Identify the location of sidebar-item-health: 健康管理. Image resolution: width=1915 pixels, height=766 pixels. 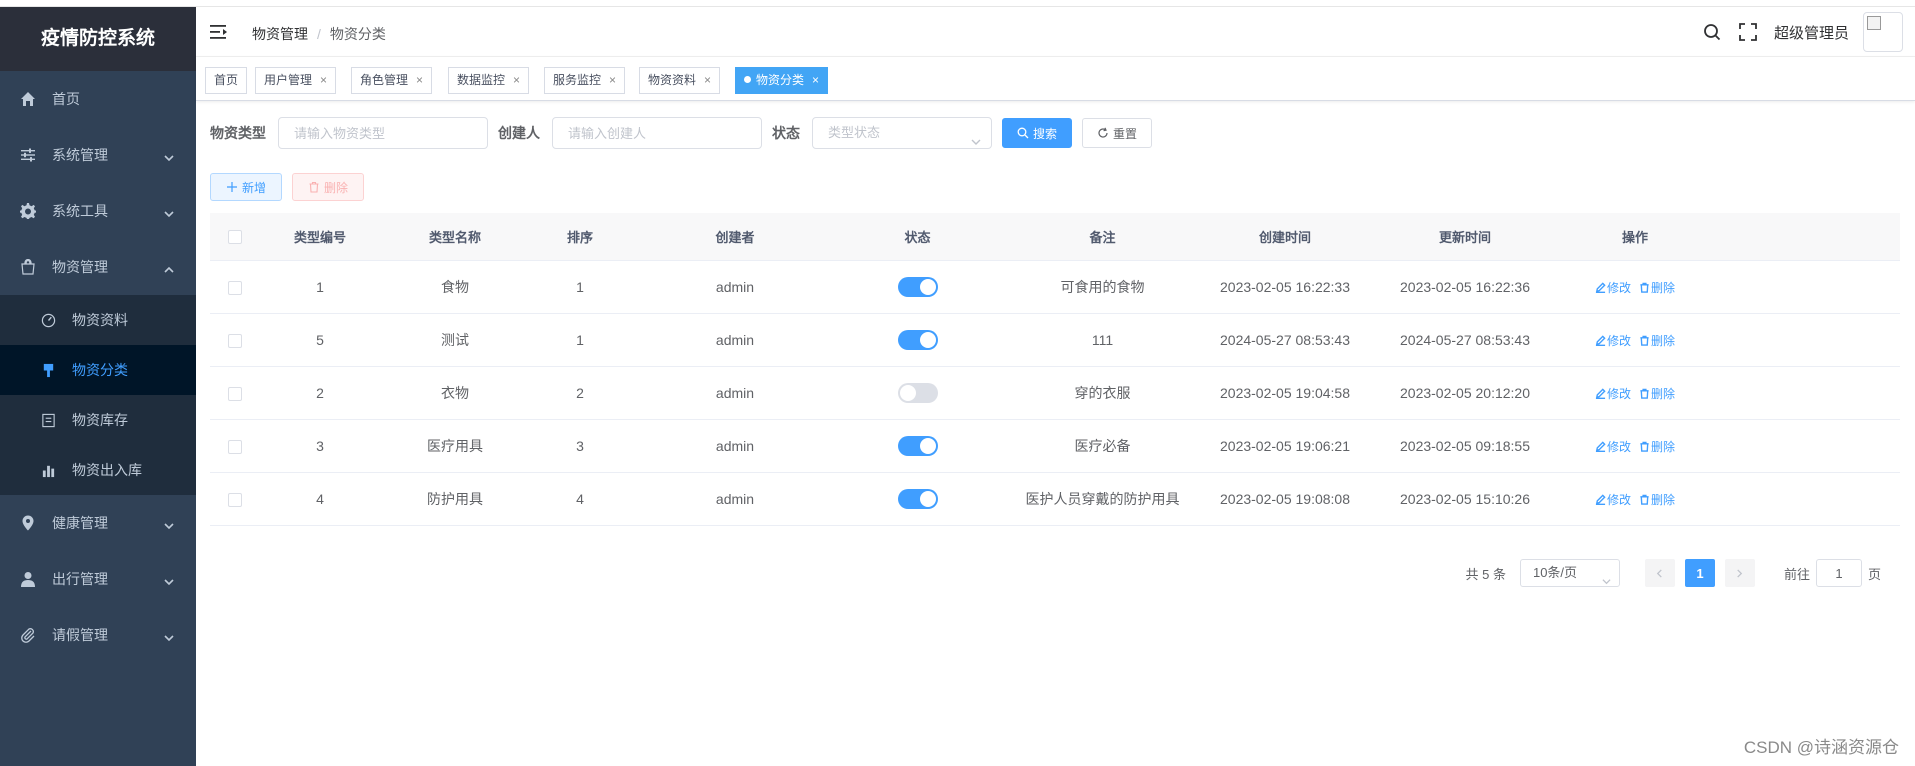
(98, 523).